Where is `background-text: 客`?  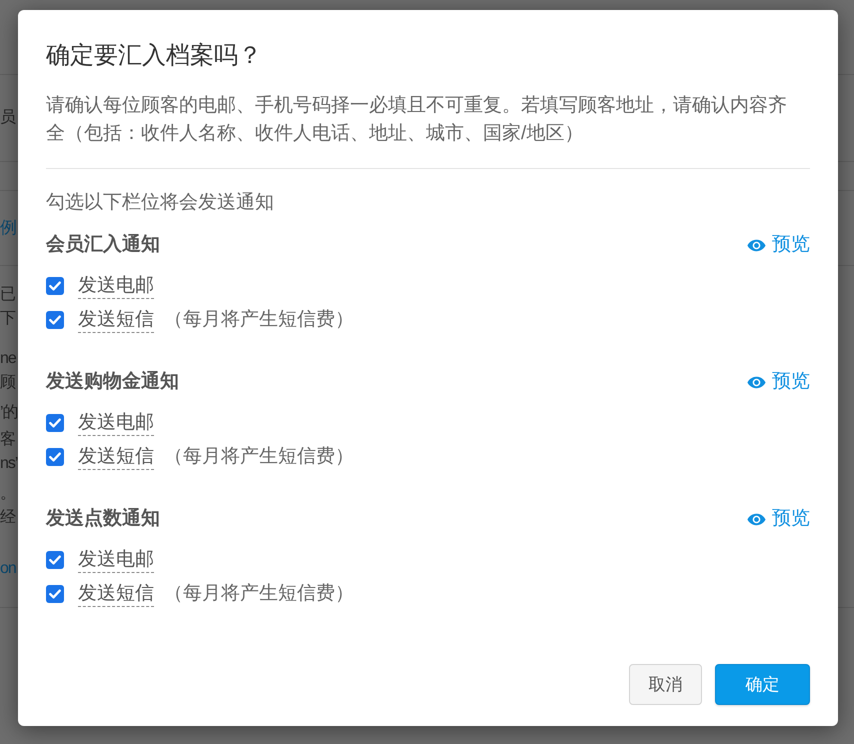
background-text: 客 is located at coordinates (7, 440).